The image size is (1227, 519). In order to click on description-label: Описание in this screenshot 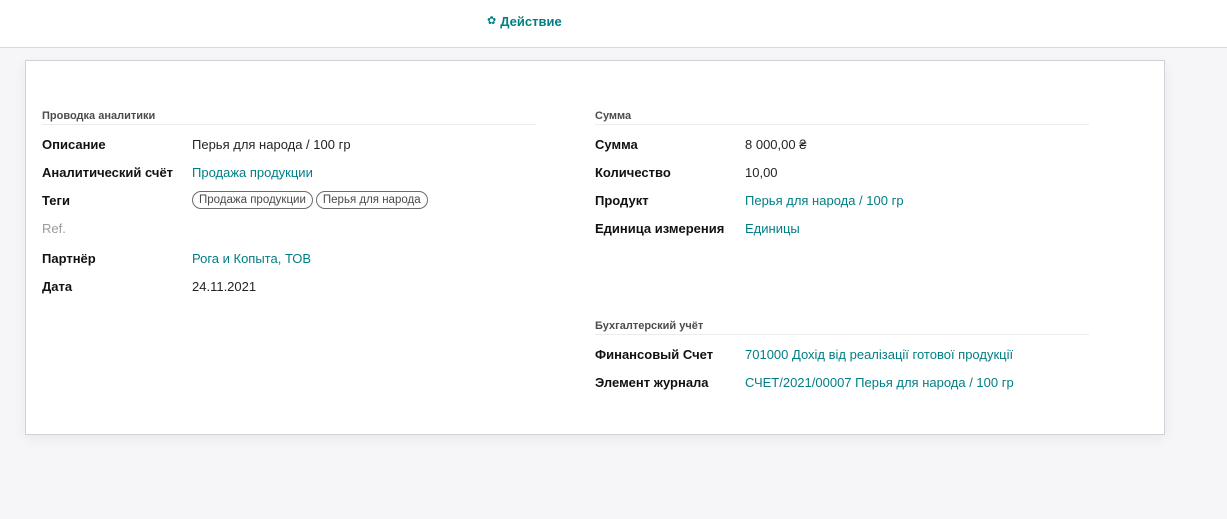, I will do `click(74, 144)`.